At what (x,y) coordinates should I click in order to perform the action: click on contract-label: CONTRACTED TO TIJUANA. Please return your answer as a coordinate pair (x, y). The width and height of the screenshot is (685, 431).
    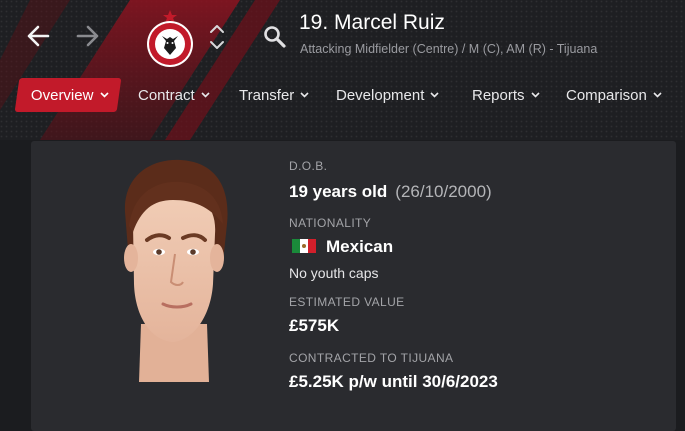
    Looking at the image, I should click on (371, 358).